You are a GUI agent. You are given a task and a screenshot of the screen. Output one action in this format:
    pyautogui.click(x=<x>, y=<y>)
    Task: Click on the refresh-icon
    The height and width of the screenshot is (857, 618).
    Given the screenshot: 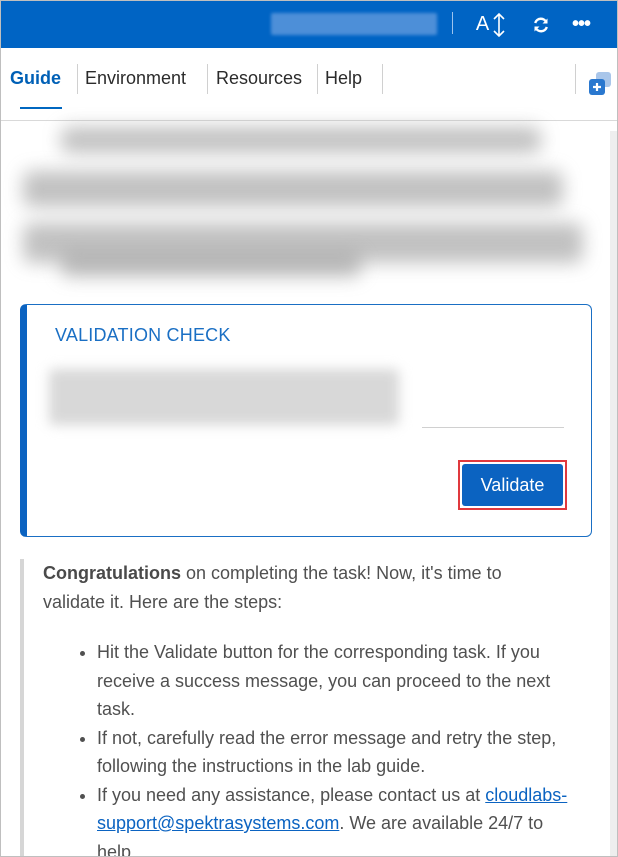 What is the action you would take?
    pyautogui.click(x=541, y=24)
    